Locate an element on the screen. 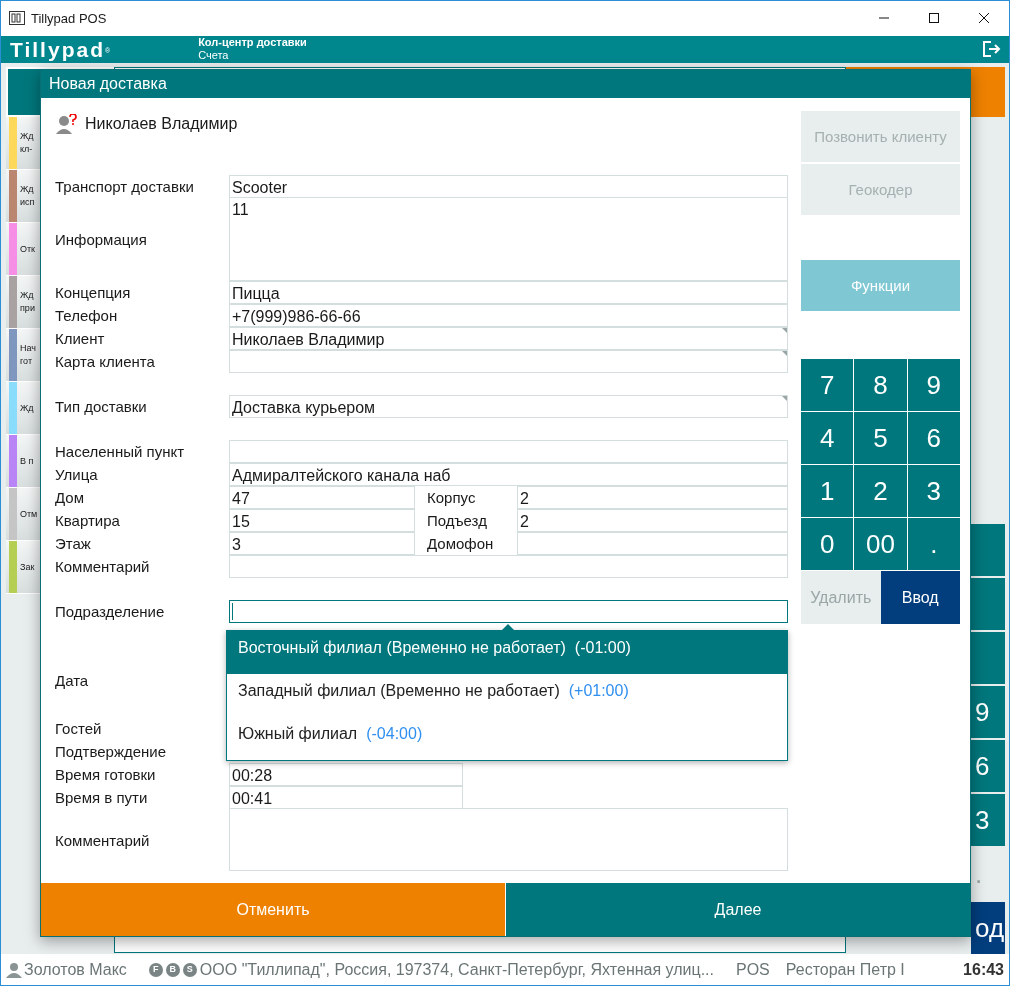 The width and height of the screenshot is (1010, 986). text-field: Scooter is located at coordinates (508, 186).